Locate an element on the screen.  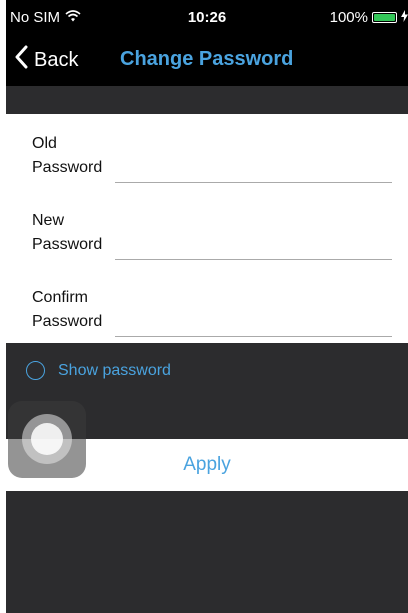
battery-icon is located at coordinates (384, 17).